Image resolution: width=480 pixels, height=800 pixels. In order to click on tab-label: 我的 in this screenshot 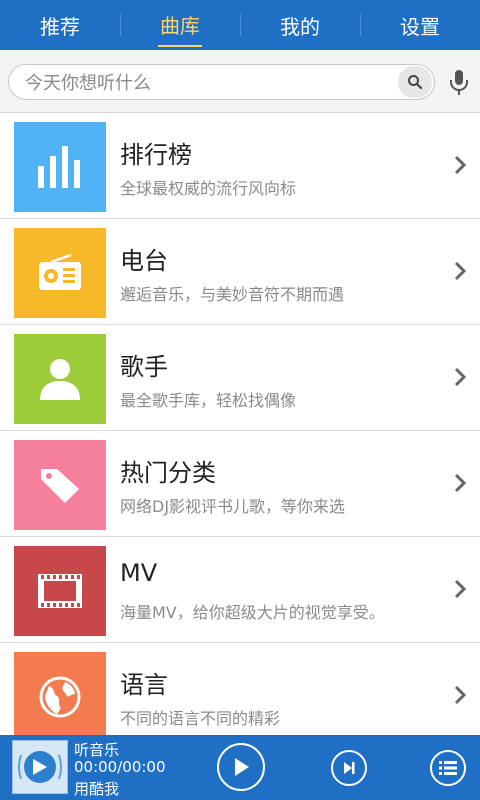, I will do `click(300, 26)`.